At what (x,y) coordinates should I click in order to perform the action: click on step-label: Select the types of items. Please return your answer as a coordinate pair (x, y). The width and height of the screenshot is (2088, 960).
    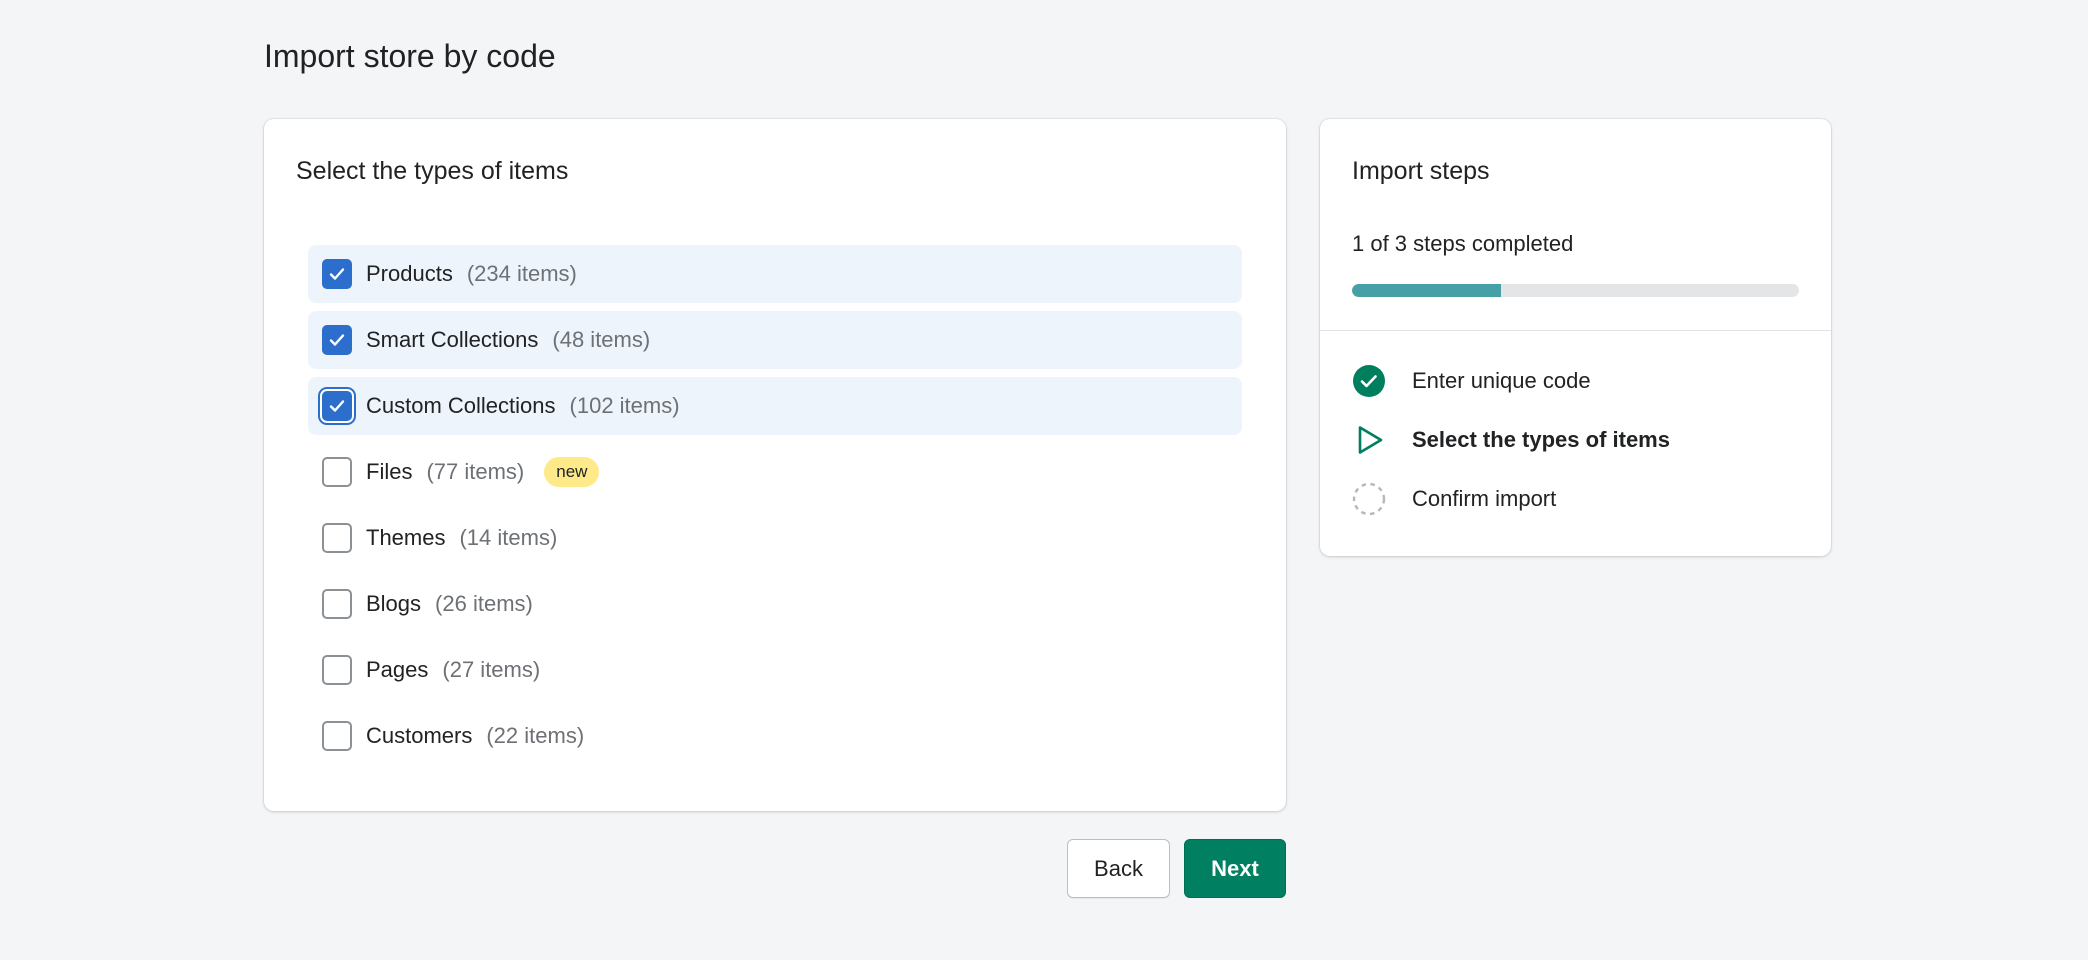
    Looking at the image, I should click on (1541, 439).